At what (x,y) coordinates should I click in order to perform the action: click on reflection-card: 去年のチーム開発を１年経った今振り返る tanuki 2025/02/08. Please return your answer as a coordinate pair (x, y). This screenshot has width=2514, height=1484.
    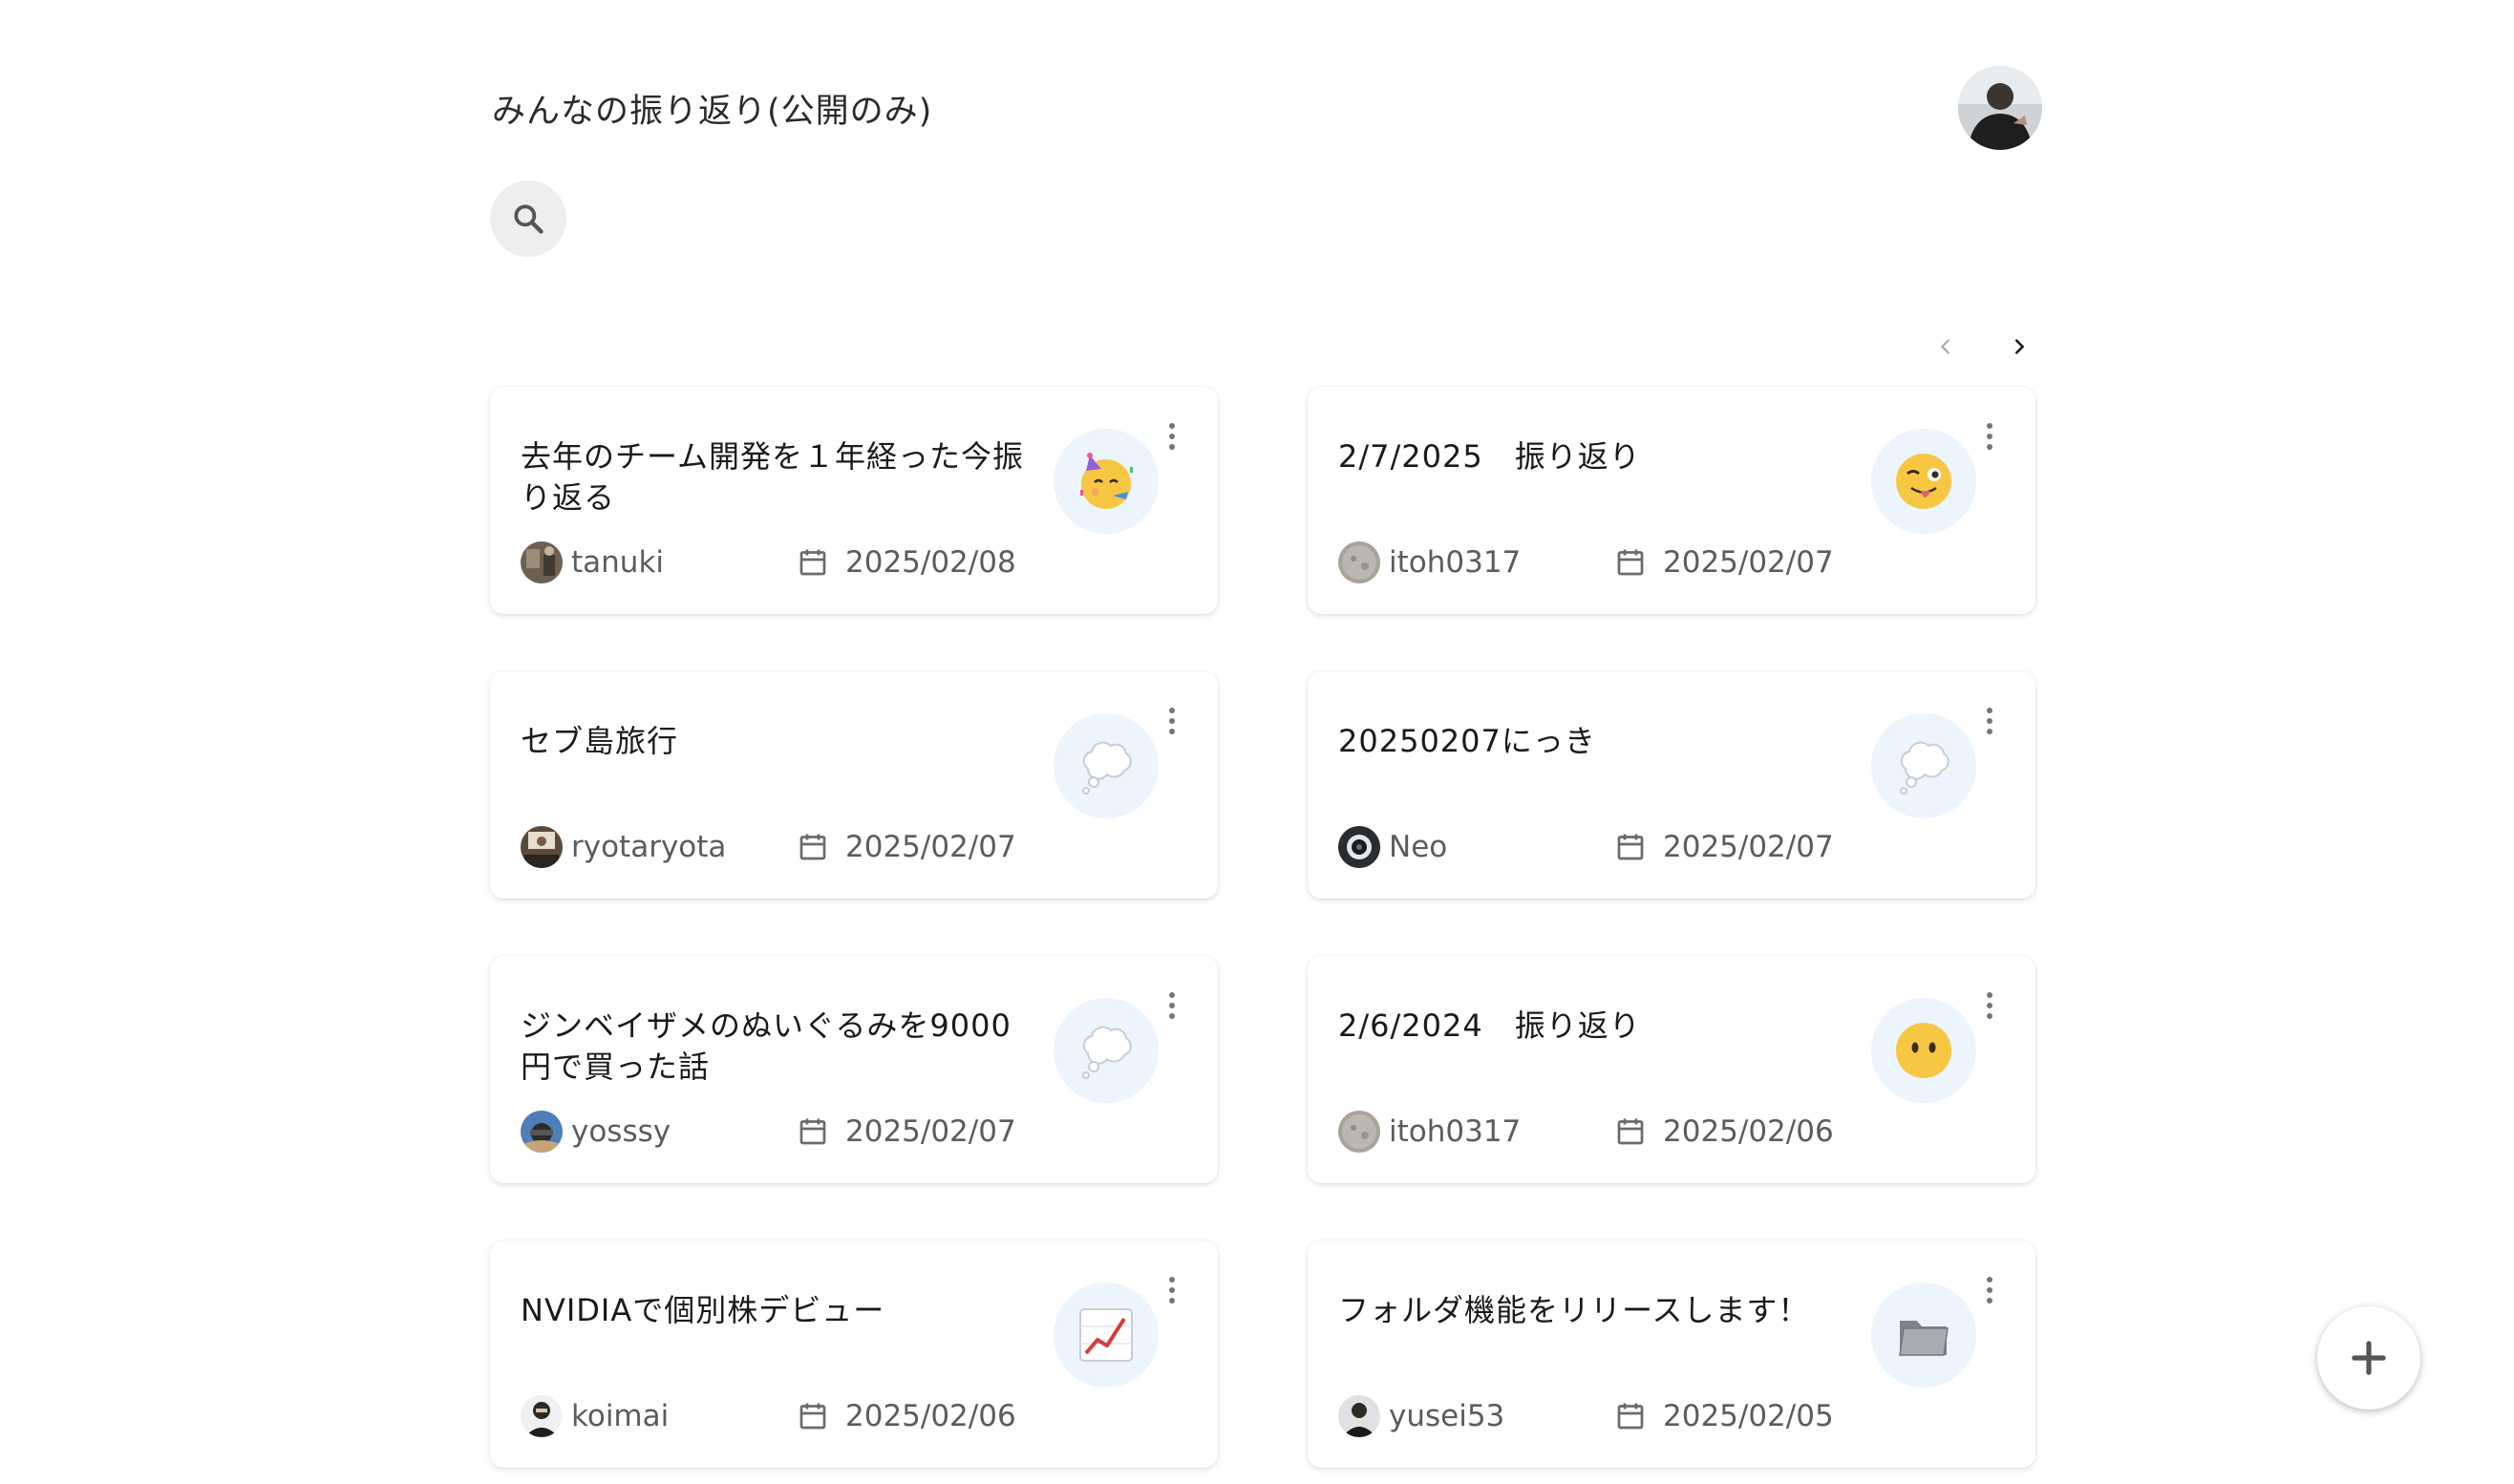
    Looking at the image, I should click on (854, 500).